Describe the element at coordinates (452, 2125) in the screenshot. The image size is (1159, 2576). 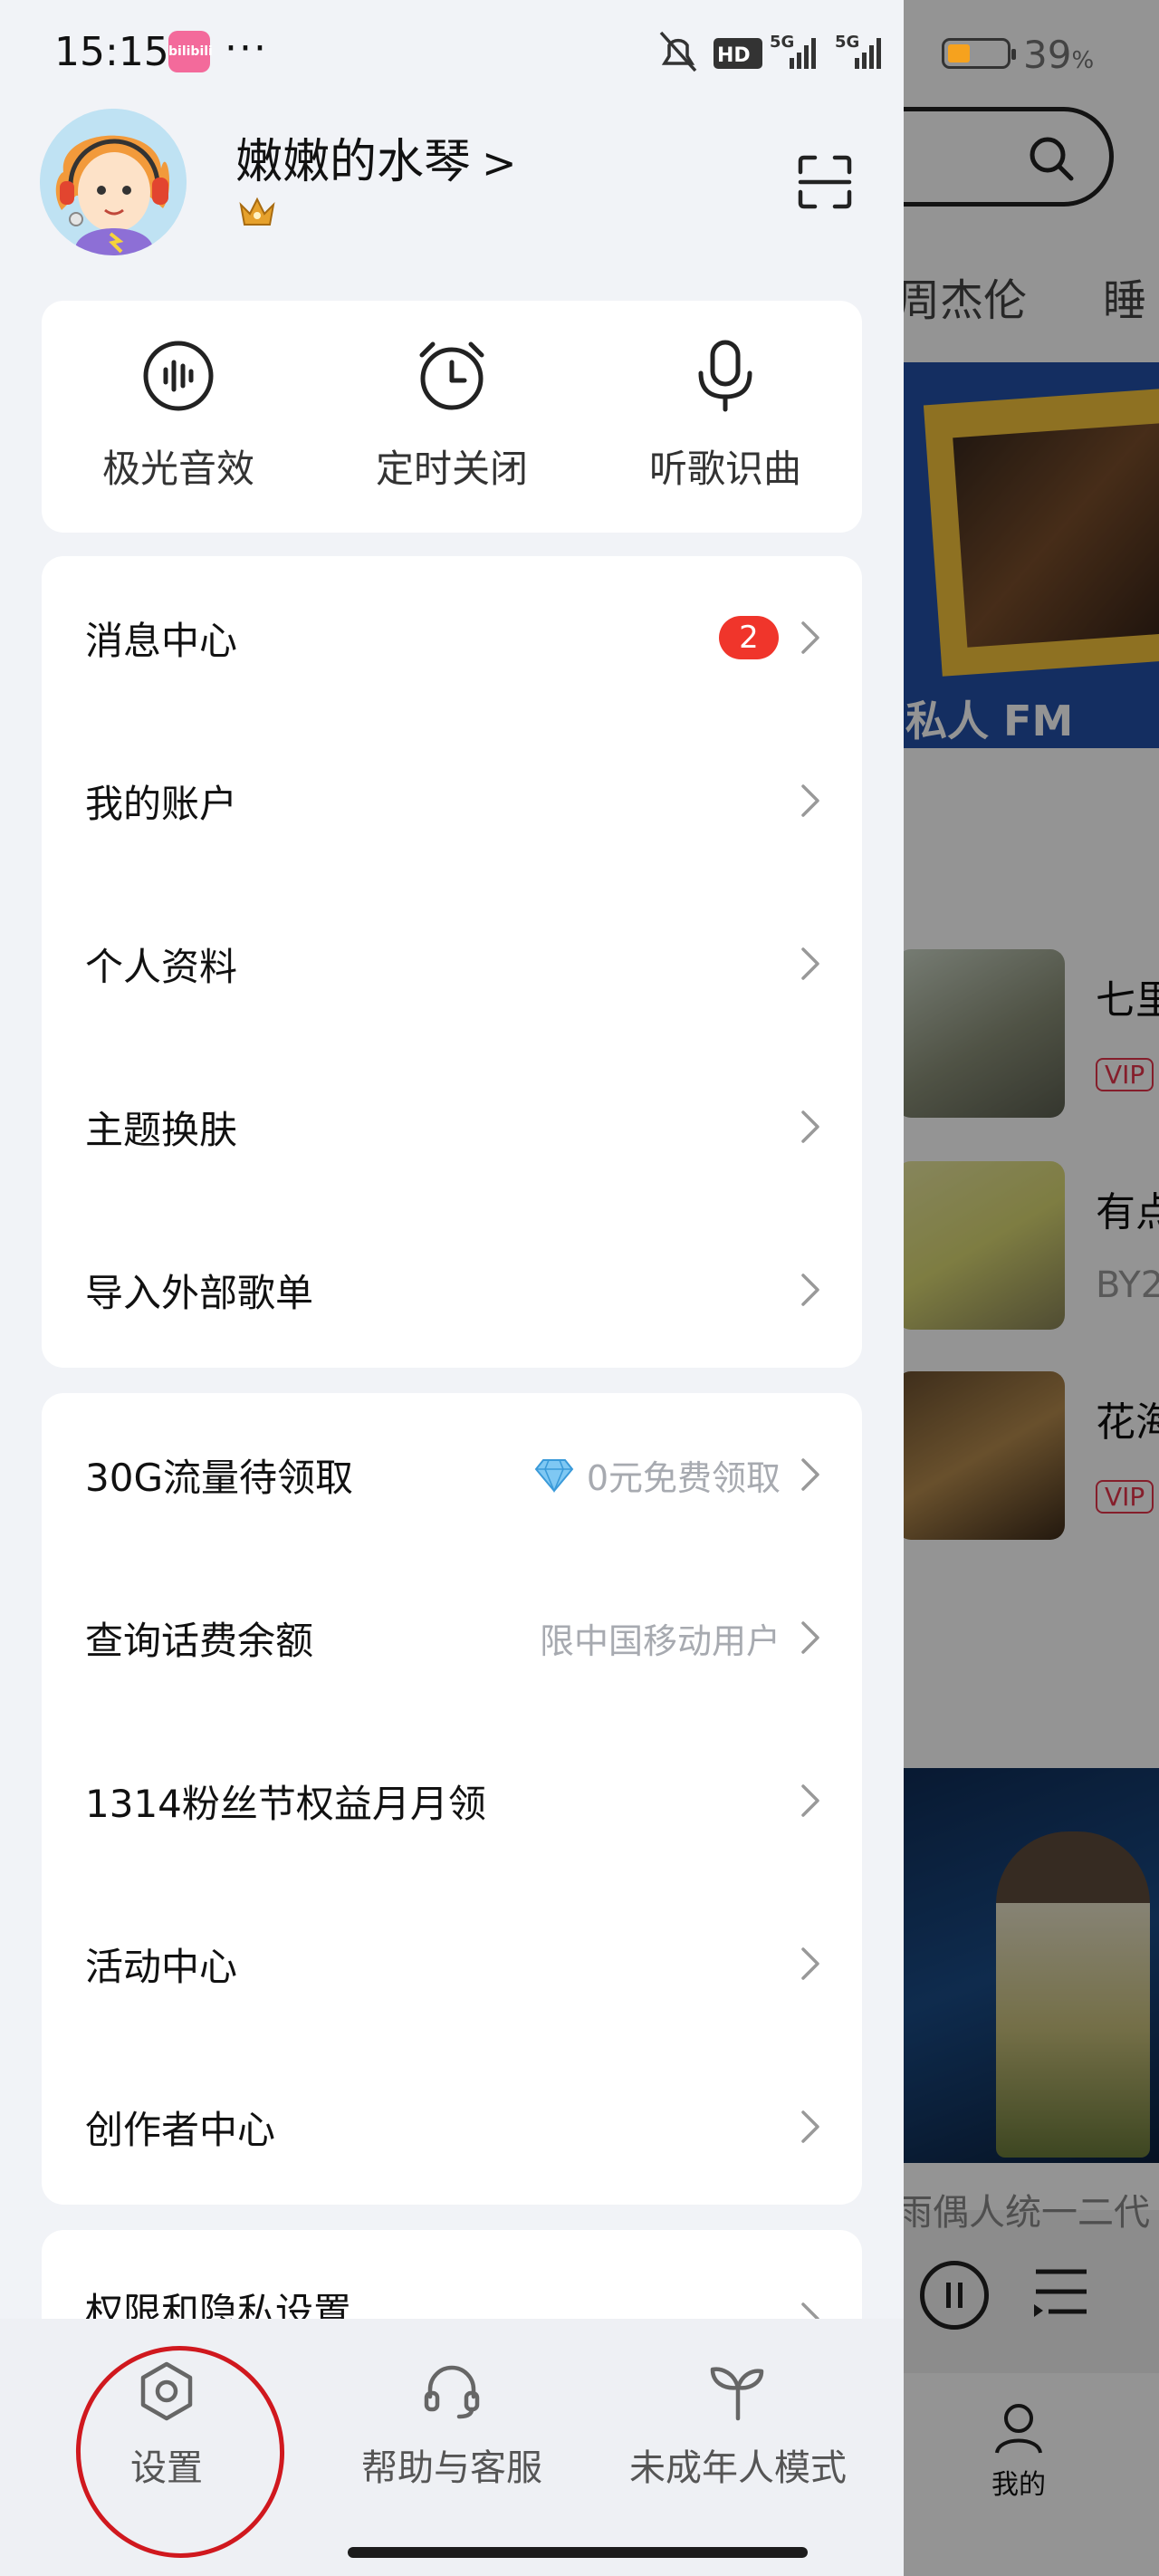
I see `menu-item-creator-center: 创作者中心` at that location.